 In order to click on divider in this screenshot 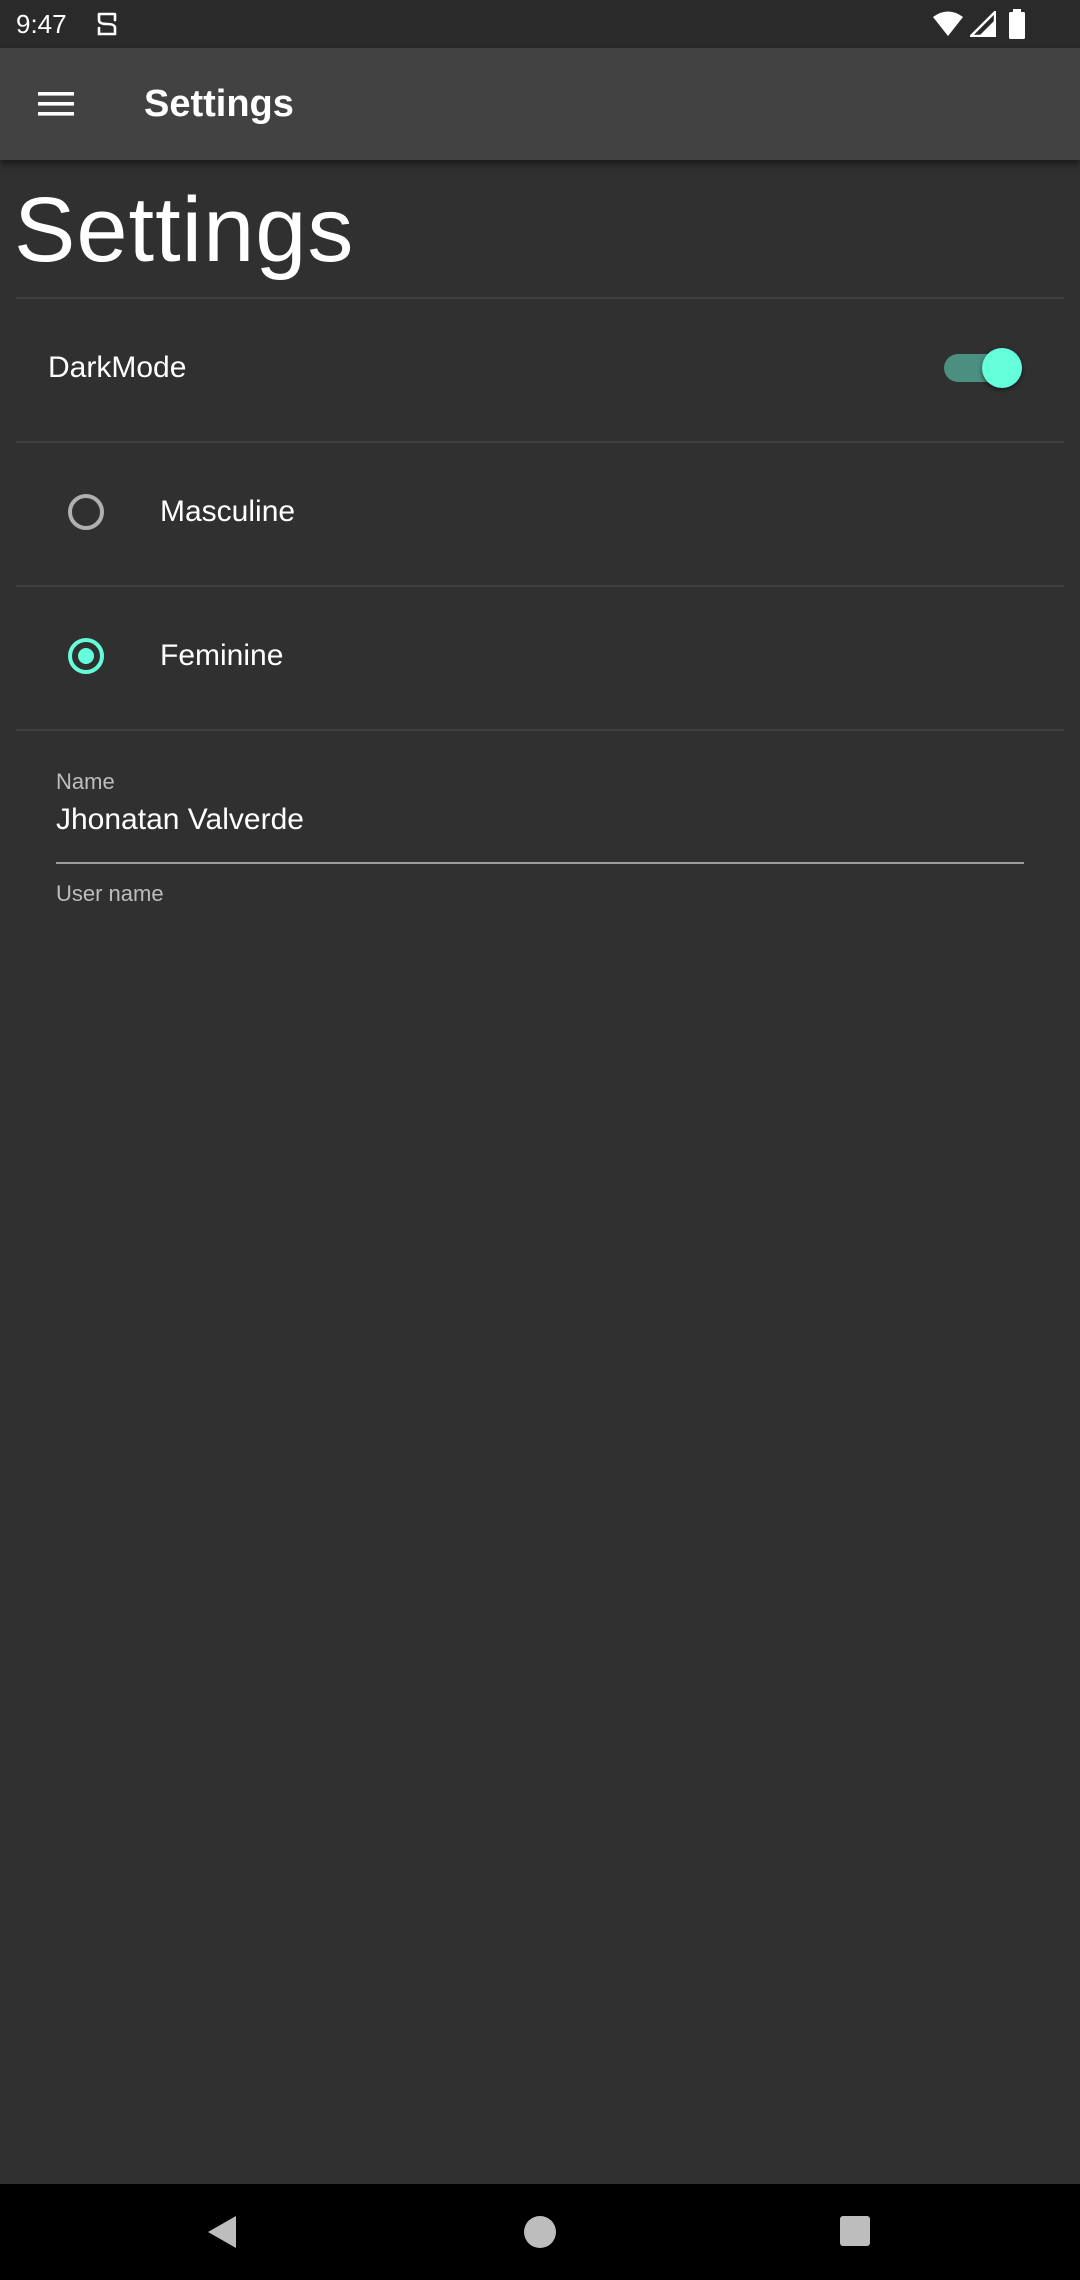, I will do `click(540, 730)`.